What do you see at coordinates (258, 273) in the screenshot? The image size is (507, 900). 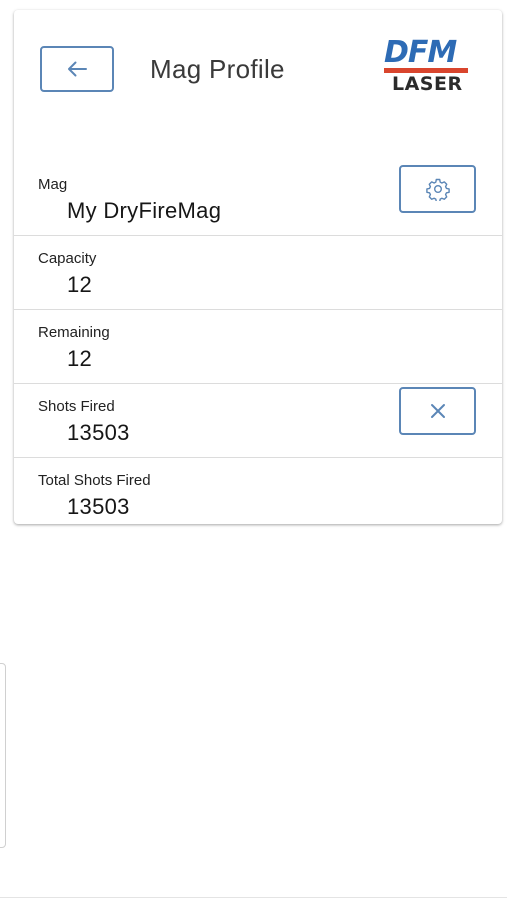 I see `field-row-capacity: Capacity 12` at bounding box center [258, 273].